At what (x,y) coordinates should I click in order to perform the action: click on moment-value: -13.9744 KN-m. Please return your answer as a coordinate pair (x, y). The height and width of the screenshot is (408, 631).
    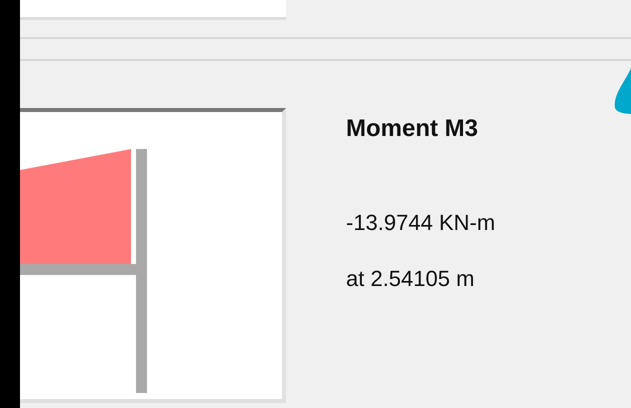
    Looking at the image, I should click on (421, 223).